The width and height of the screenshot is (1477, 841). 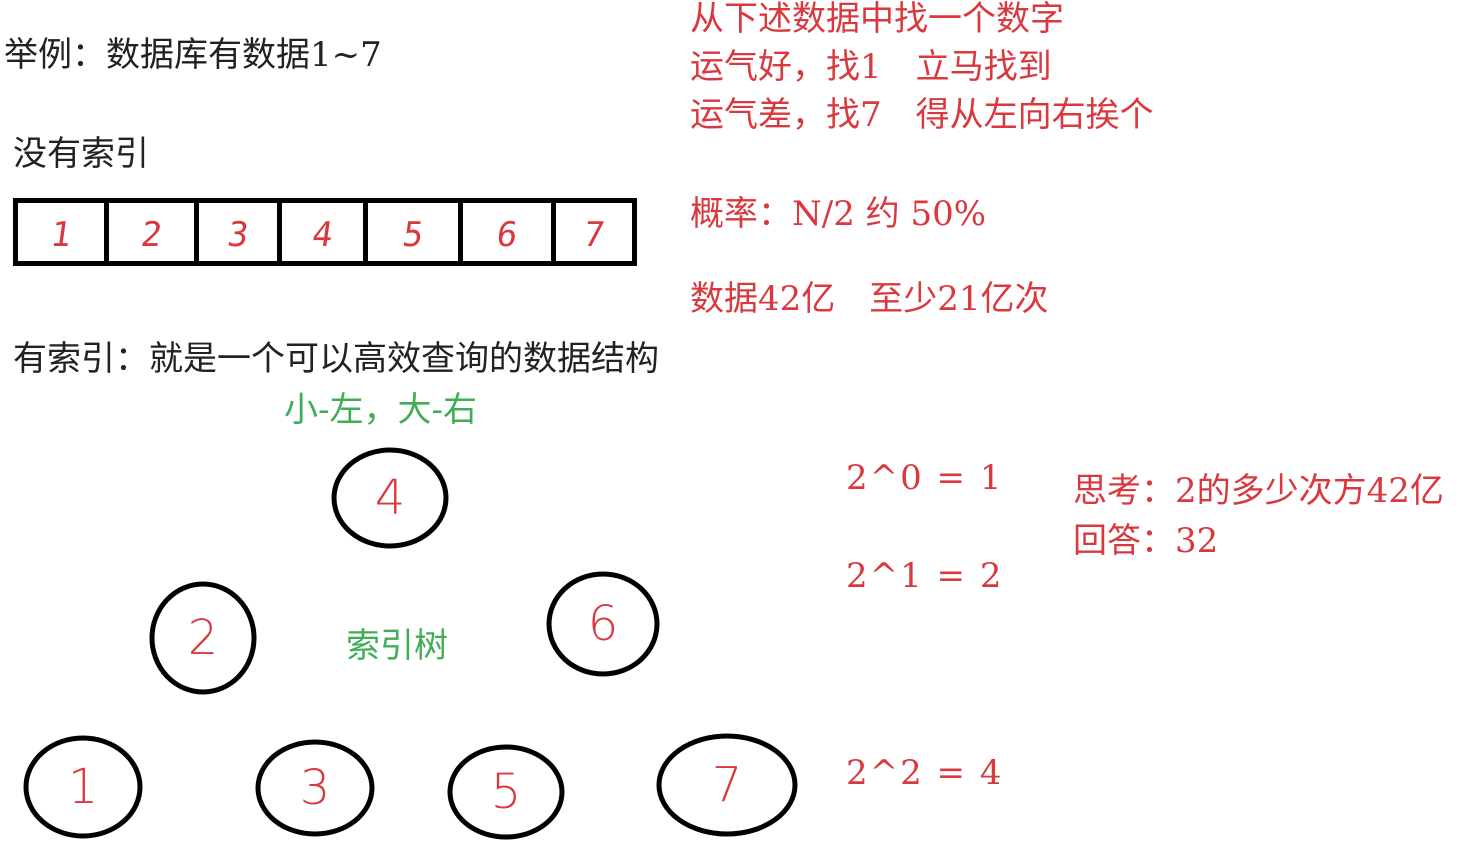 I want to click on tree-node-value: 5, so click(x=506, y=792).